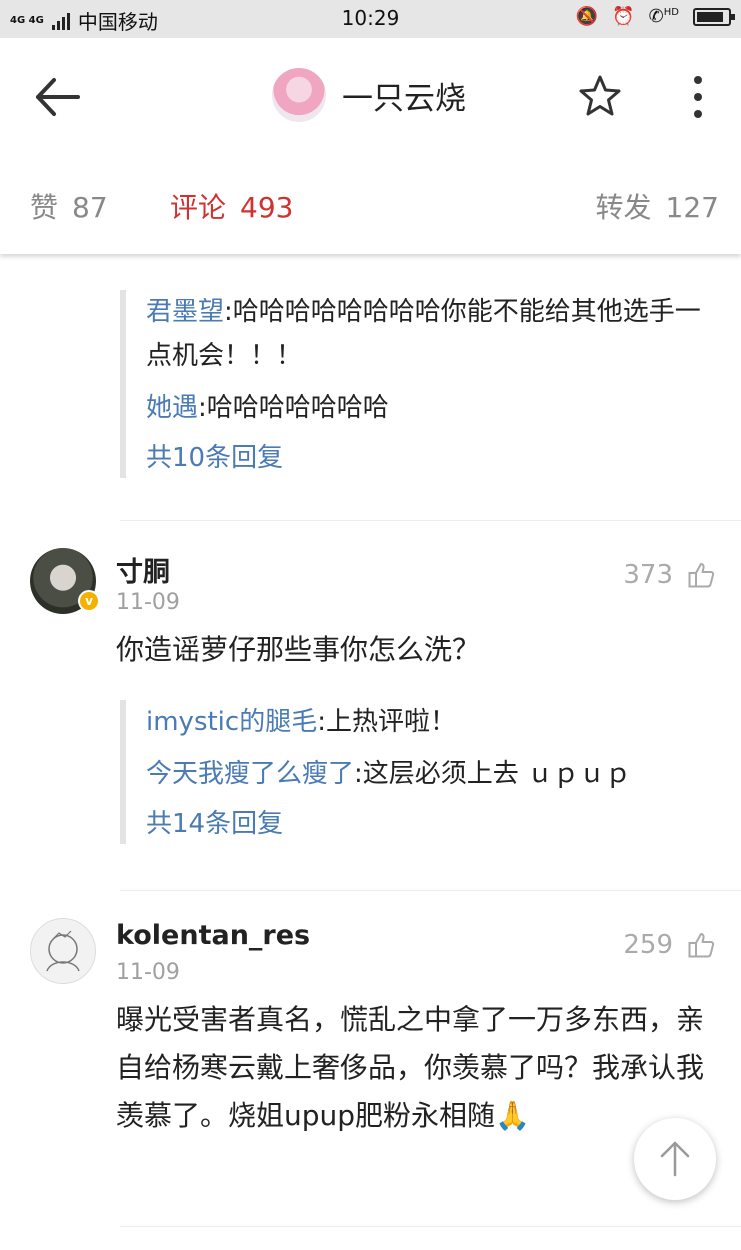 The image size is (741, 1250). I want to click on tab-likes: 赞 87, so click(69, 206).